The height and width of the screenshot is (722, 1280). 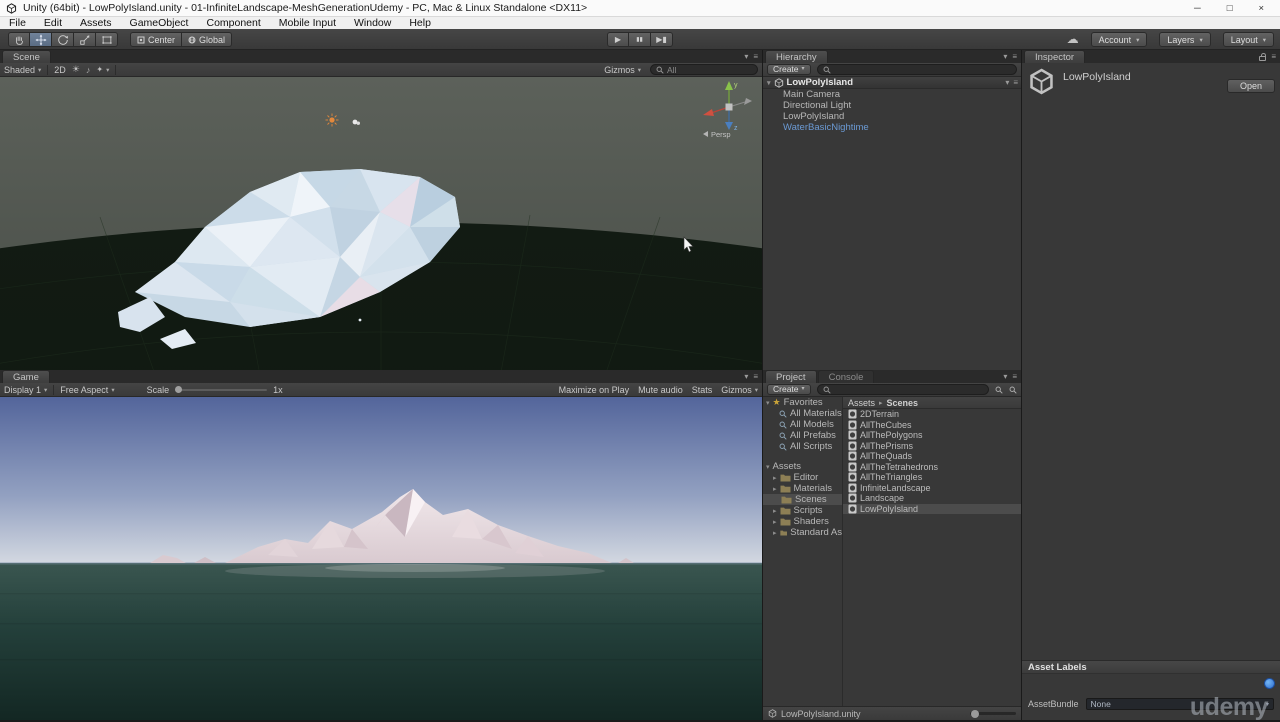 What do you see at coordinates (892, 116) in the screenshot?
I see `hierarchy-item-lowpolyisland: LowPolyIsland` at bounding box center [892, 116].